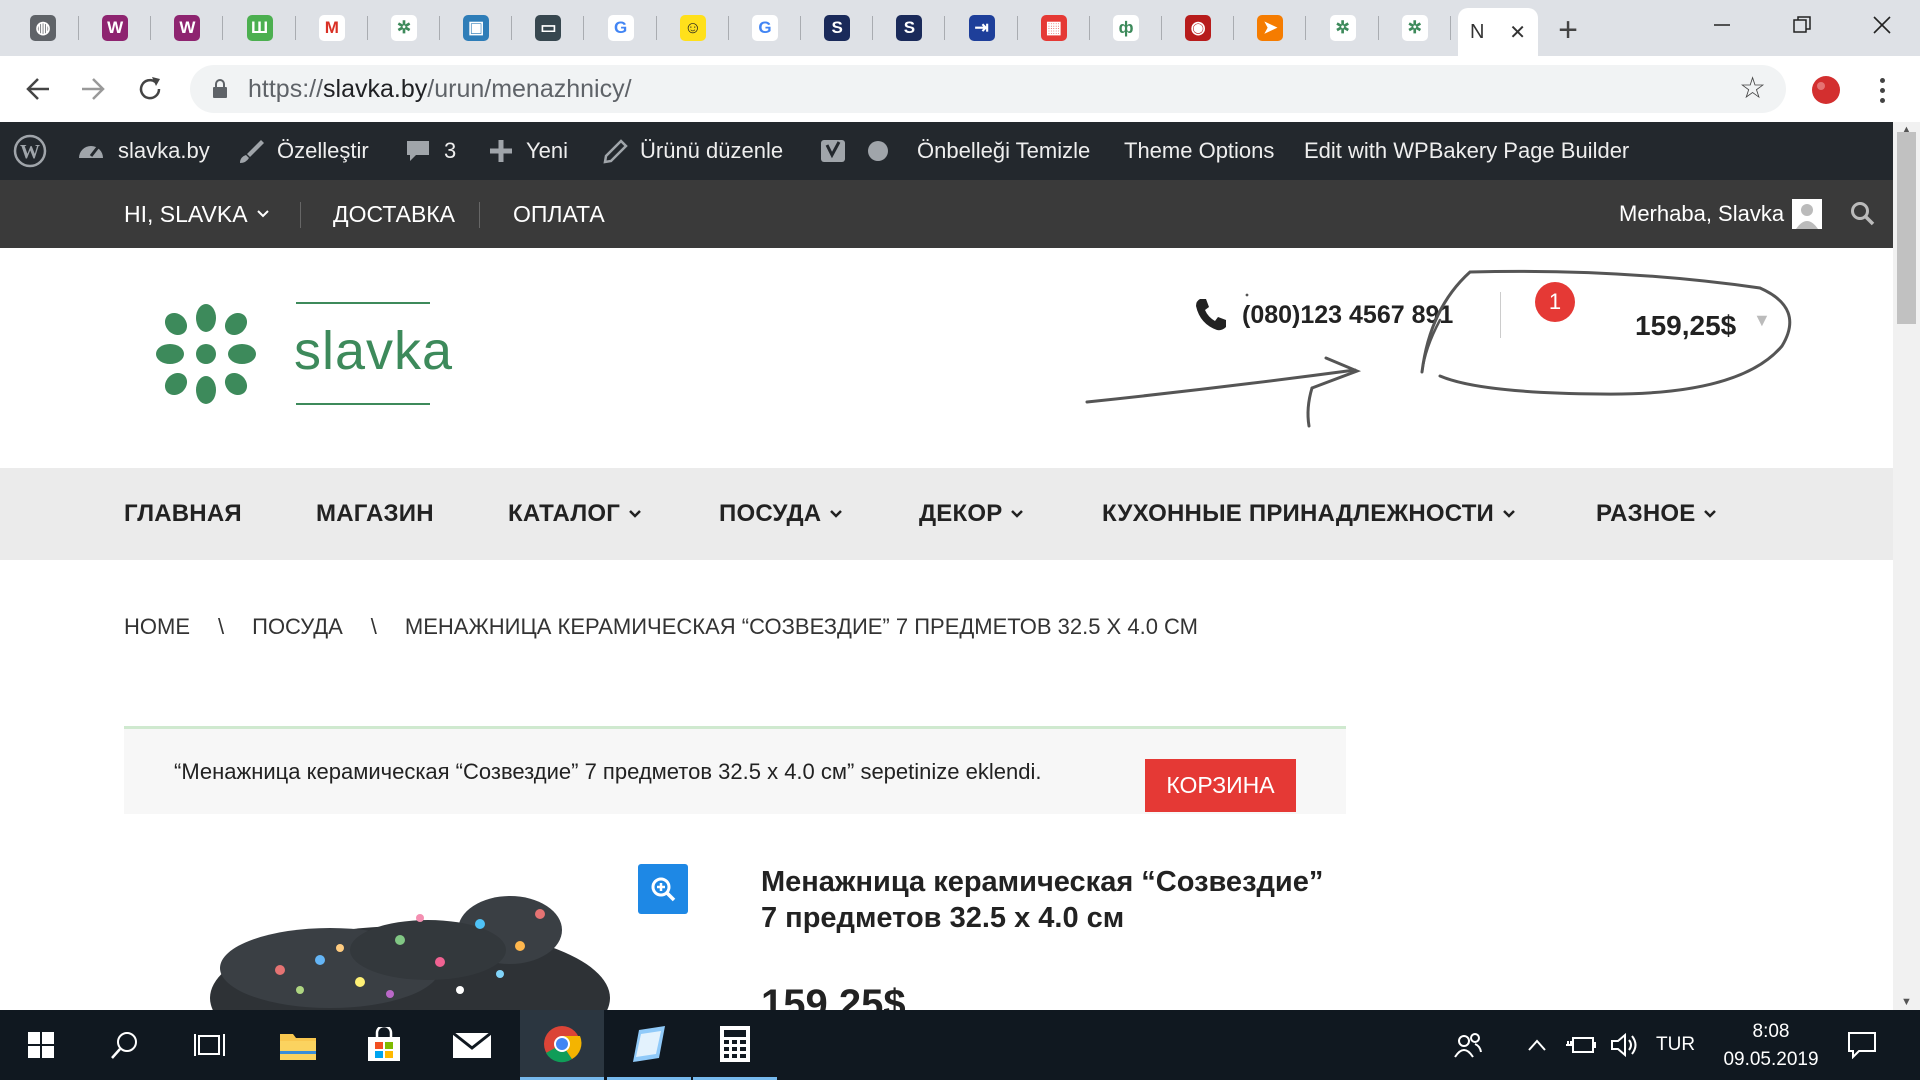  What do you see at coordinates (183, 514) in the screenshot?
I see `menu-item-home: ГЛАВНАЯ` at bounding box center [183, 514].